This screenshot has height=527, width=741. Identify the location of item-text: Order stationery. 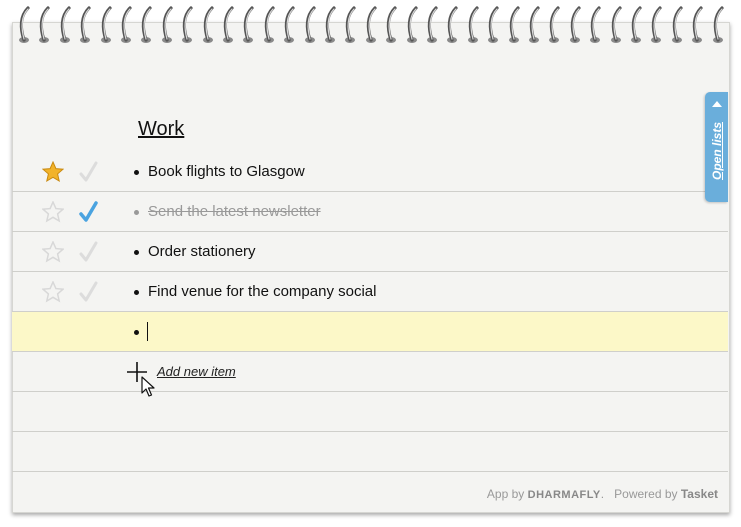
(202, 251).